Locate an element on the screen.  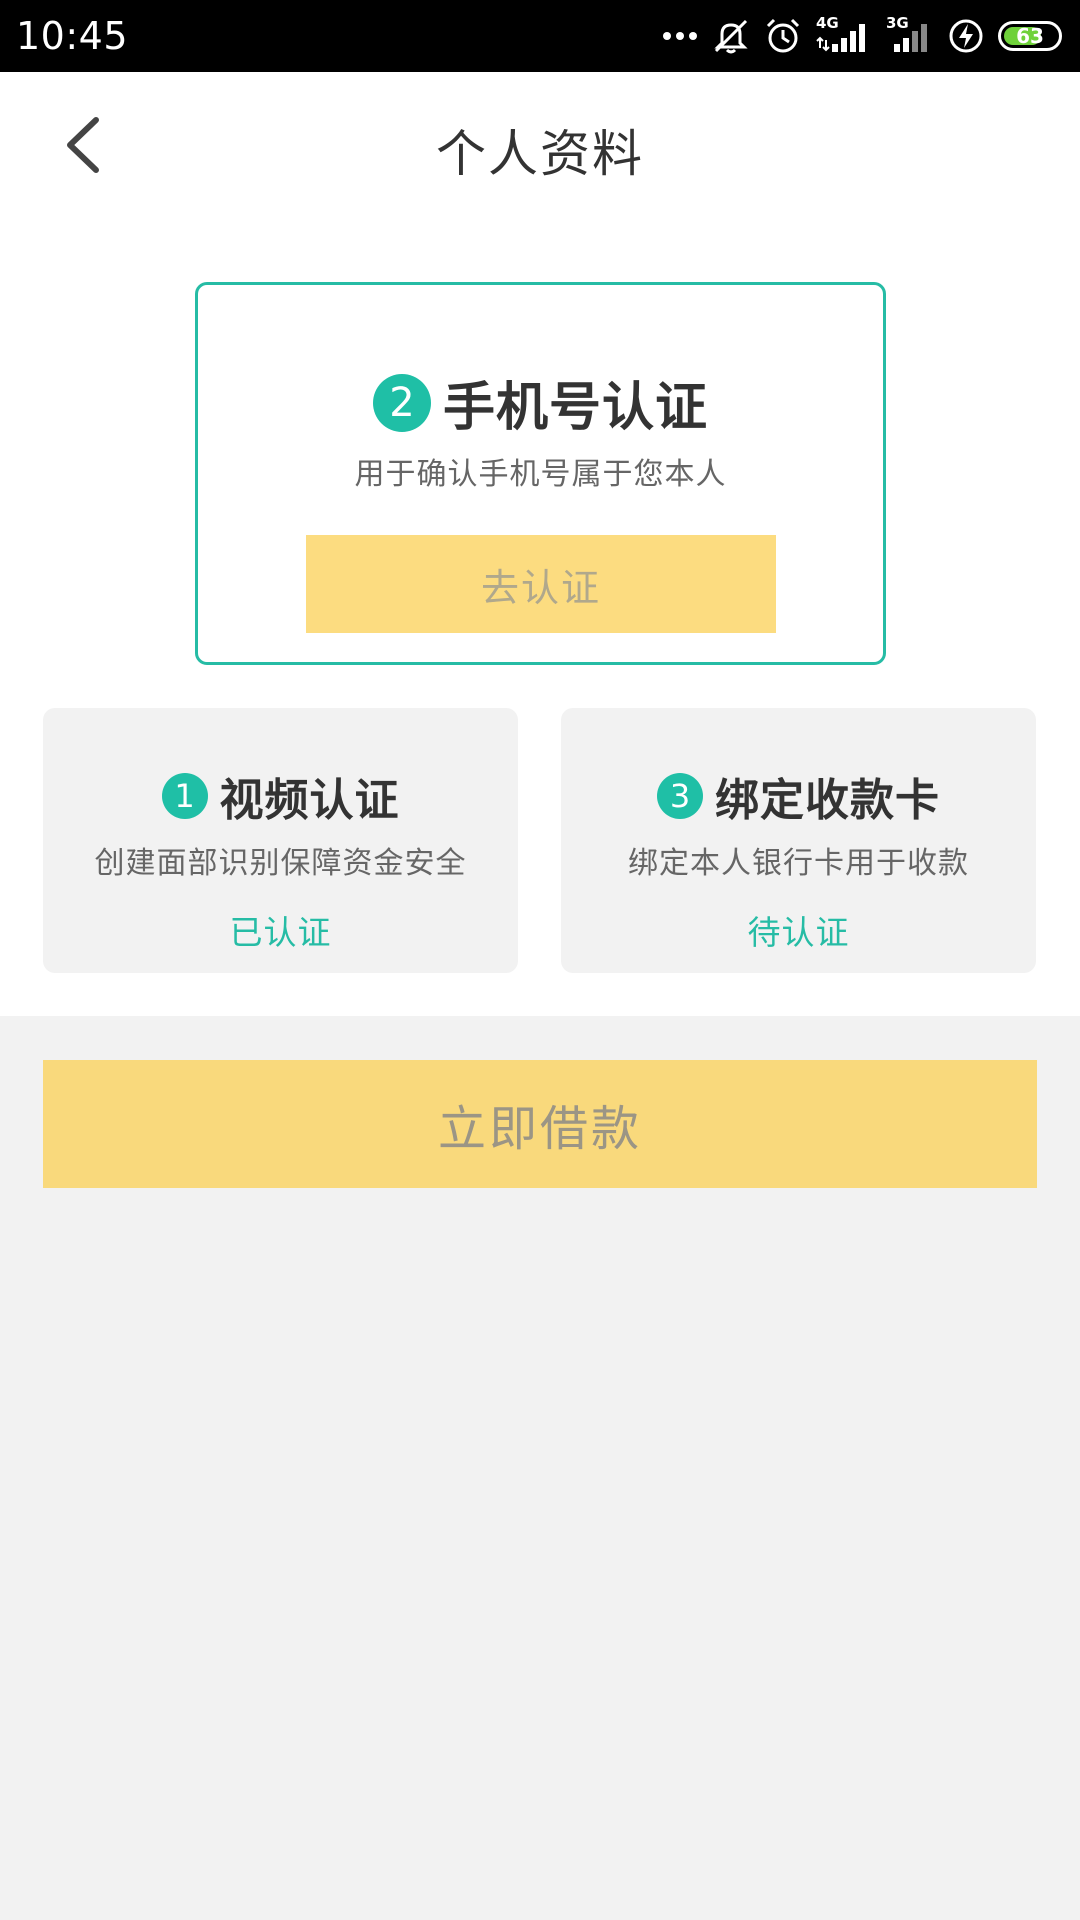
charging-icon is located at coordinates (966, 36).